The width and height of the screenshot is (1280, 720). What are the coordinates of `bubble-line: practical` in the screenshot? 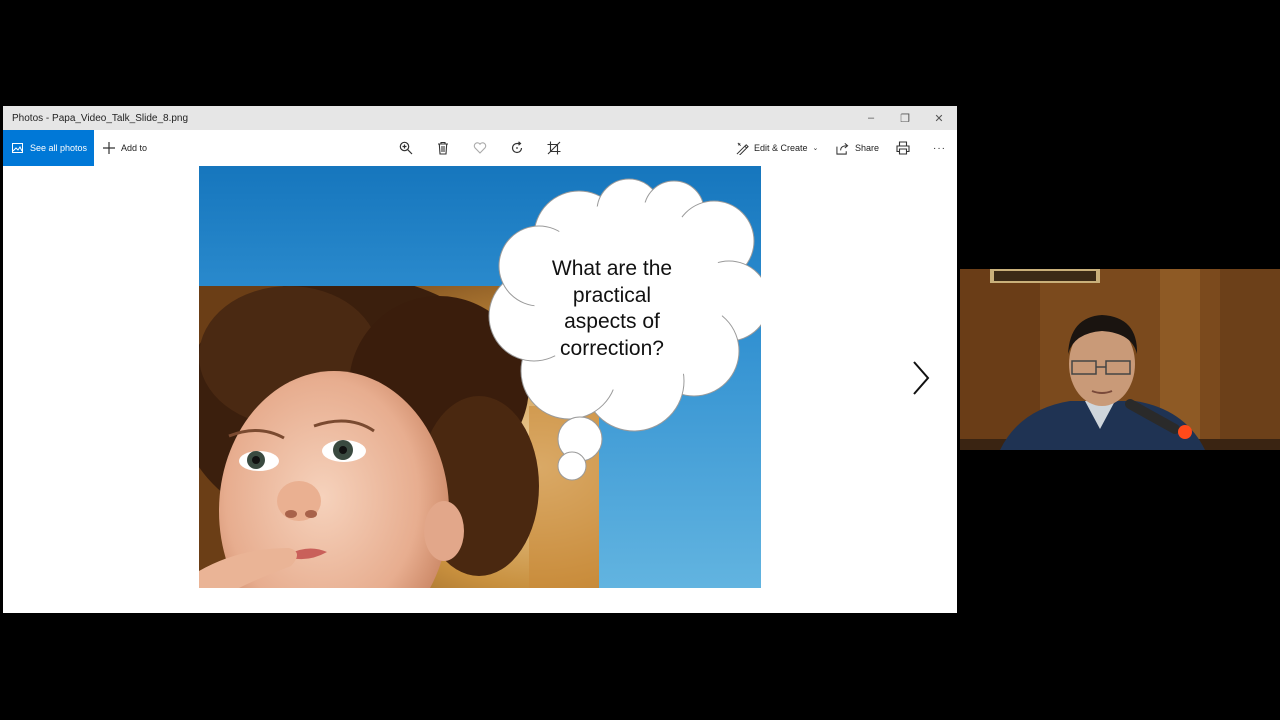 It's located at (612, 295).